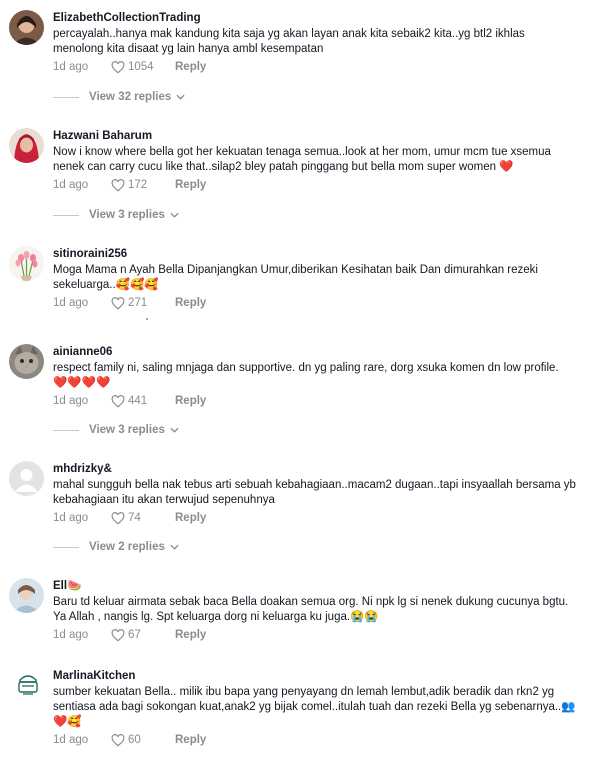 This screenshot has width=590, height=762. I want to click on like-count: 60, so click(134, 740).